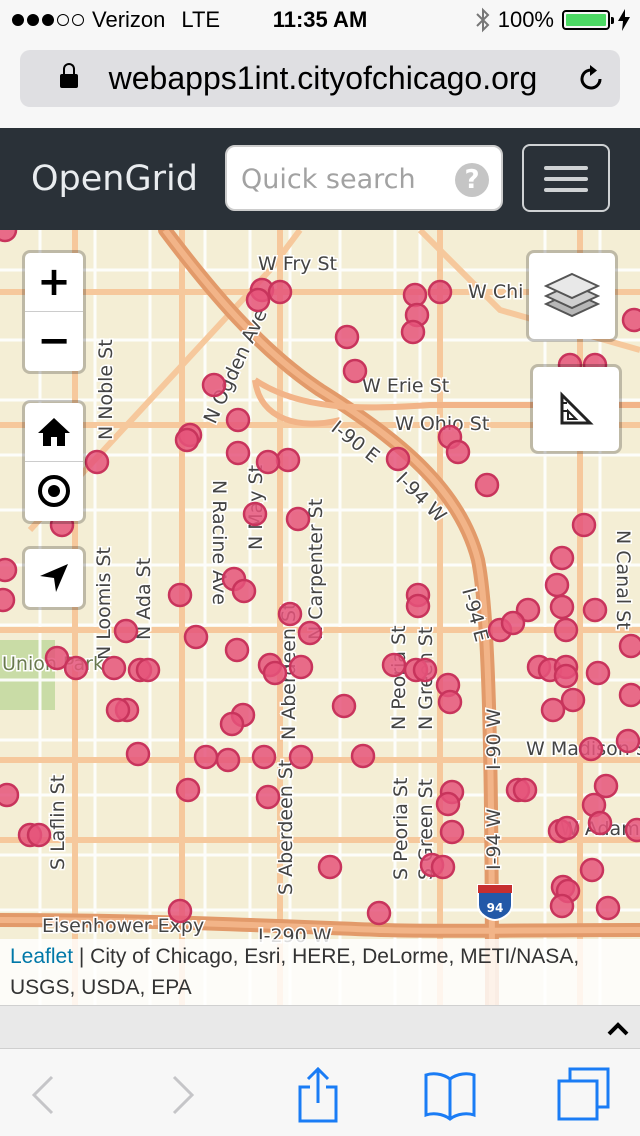  I want to click on quick-search-box: ?, so click(364, 178).